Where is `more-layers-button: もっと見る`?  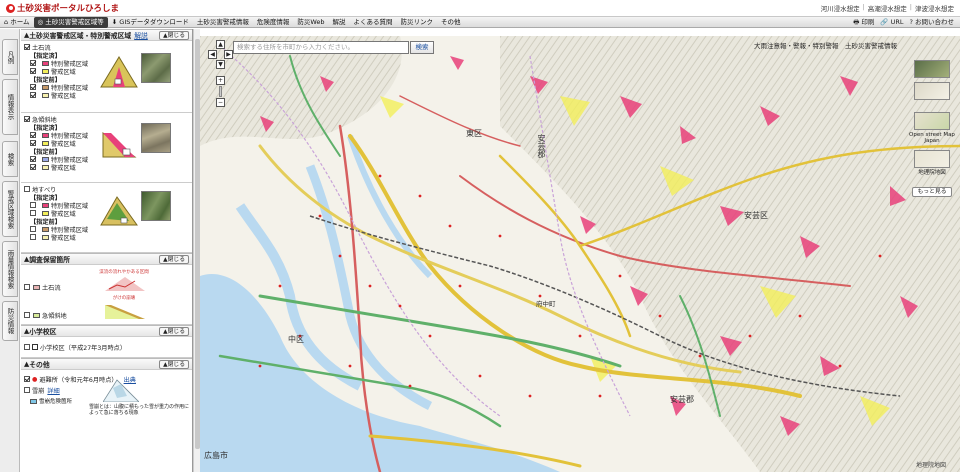 more-layers-button: もっと見る is located at coordinates (932, 192).